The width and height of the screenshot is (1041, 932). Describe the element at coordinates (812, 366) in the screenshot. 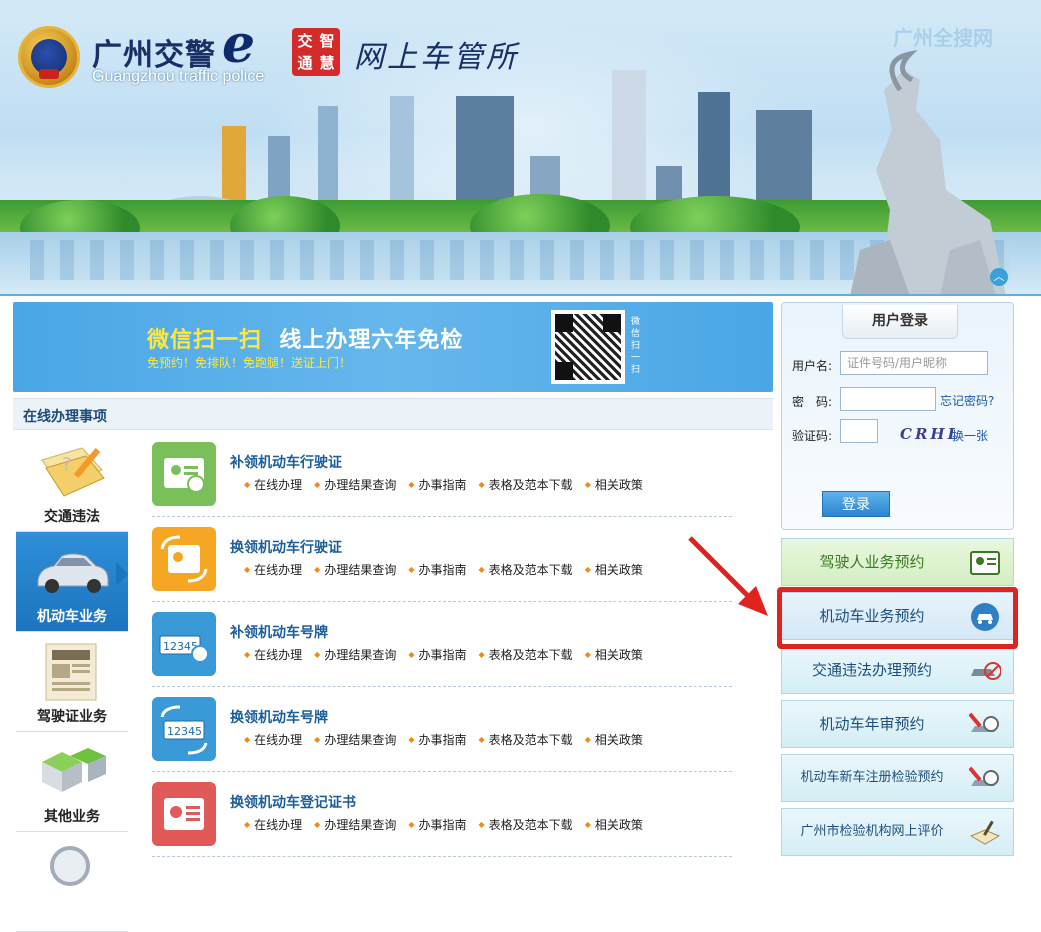

I see `username-label: 用户名:` at that location.